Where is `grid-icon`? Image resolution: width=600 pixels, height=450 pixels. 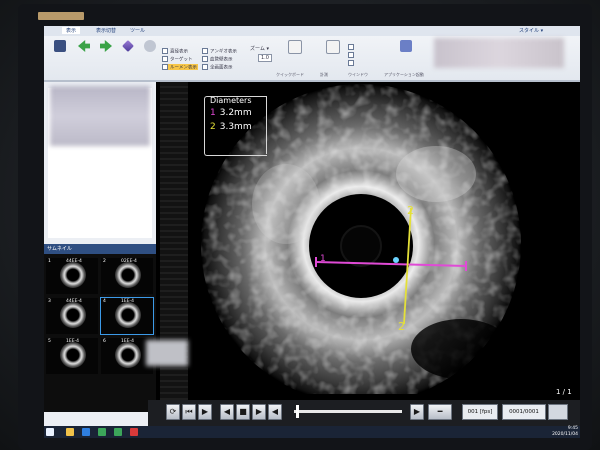 grid-icon is located at coordinates (60, 46).